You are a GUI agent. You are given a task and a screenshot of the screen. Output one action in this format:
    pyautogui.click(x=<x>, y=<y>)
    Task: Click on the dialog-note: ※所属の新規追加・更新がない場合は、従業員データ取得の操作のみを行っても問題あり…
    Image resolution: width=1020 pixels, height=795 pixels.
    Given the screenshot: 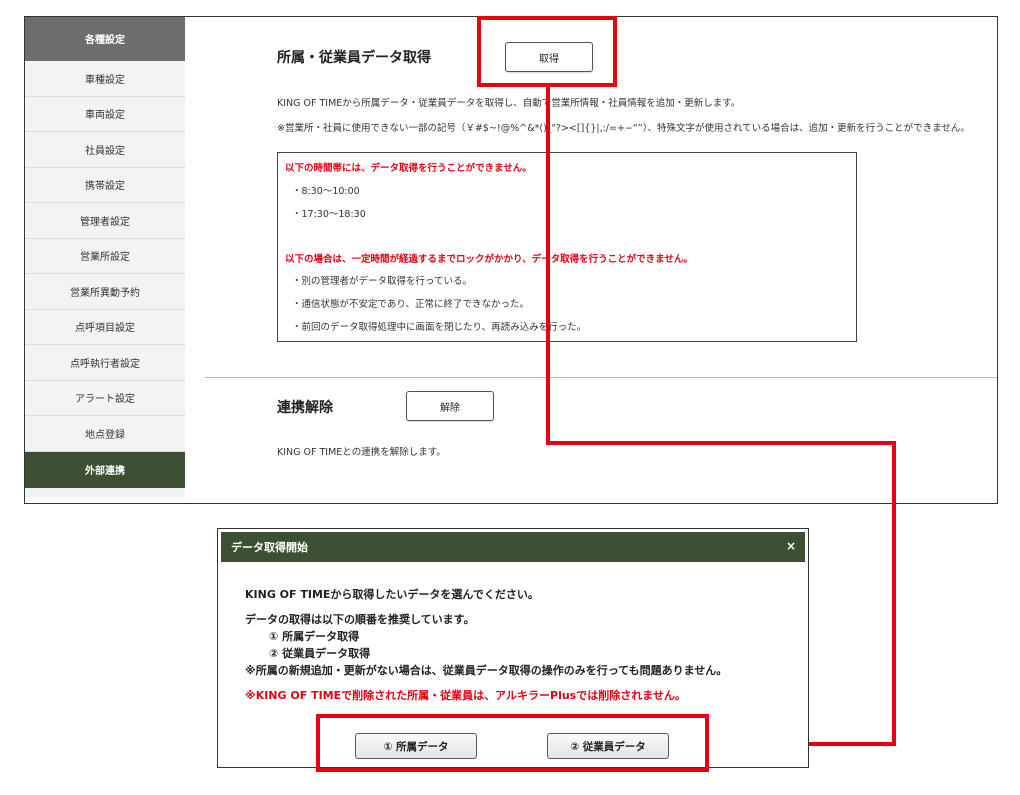 What is the action you would take?
    pyautogui.click(x=486, y=670)
    